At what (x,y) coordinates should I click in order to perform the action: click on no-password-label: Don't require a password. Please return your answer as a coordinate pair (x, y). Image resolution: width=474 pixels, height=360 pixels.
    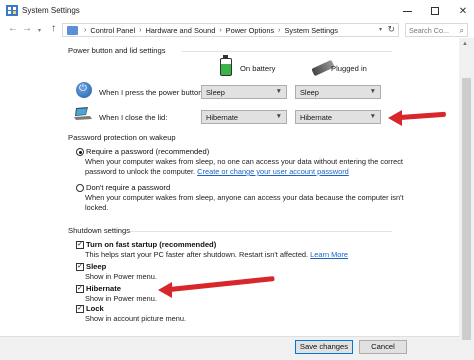
    Looking at the image, I should click on (128, 187).